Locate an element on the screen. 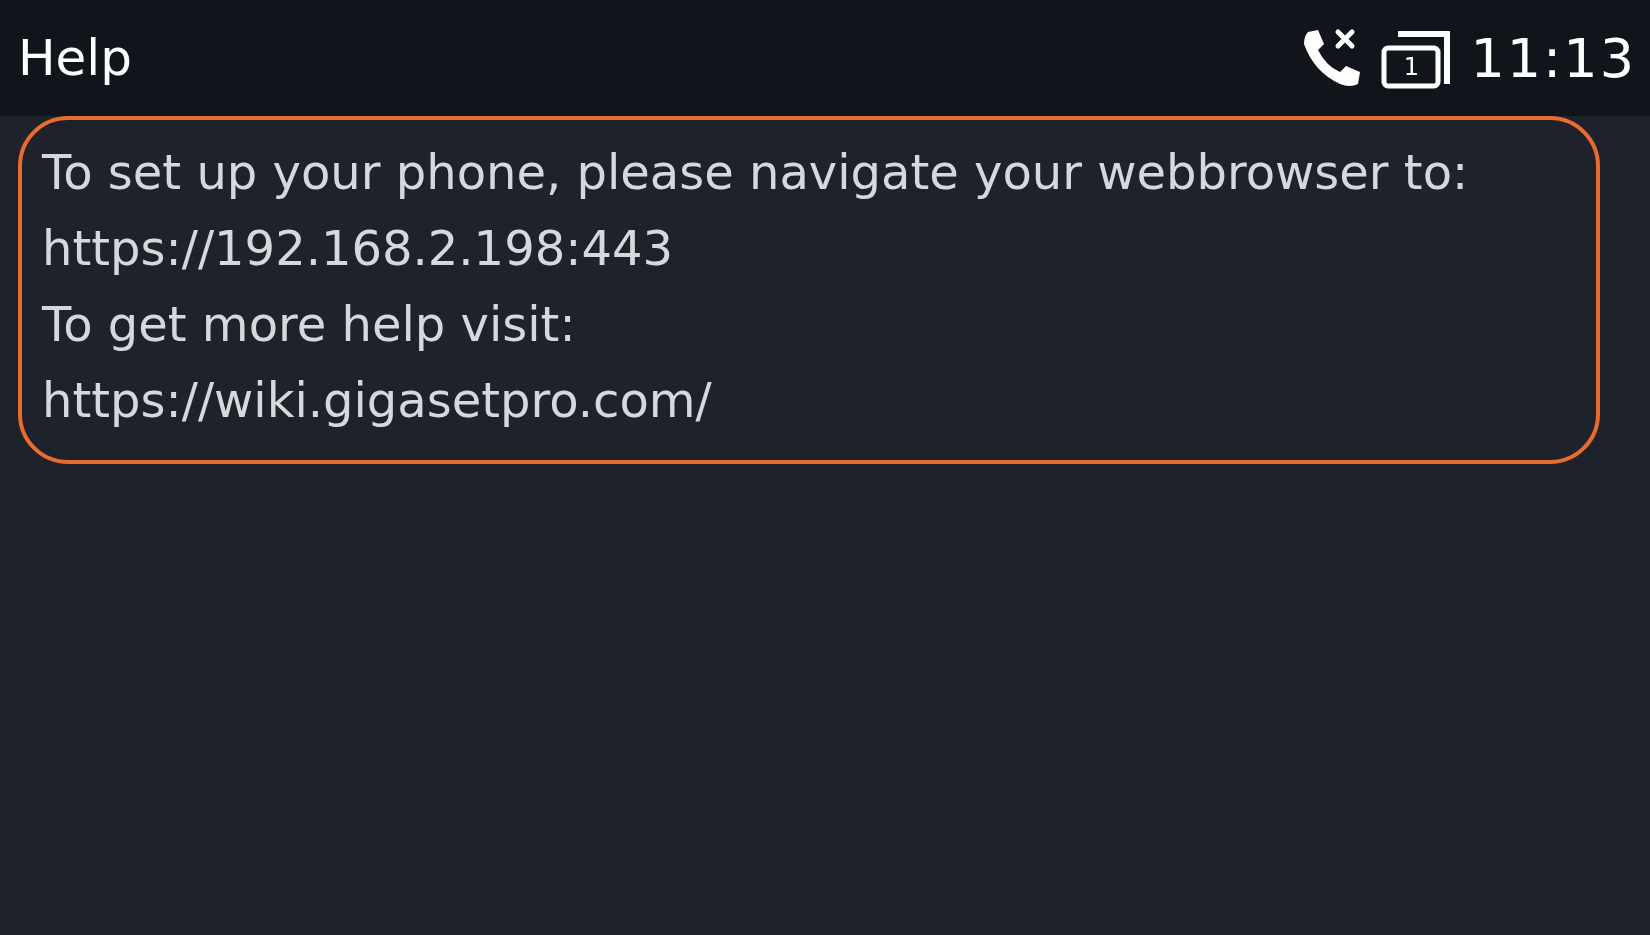 Image resolution: width=1650 pixels, height=935 pixels. clock-time: 11:13 is located at coordinates (1553, 58).